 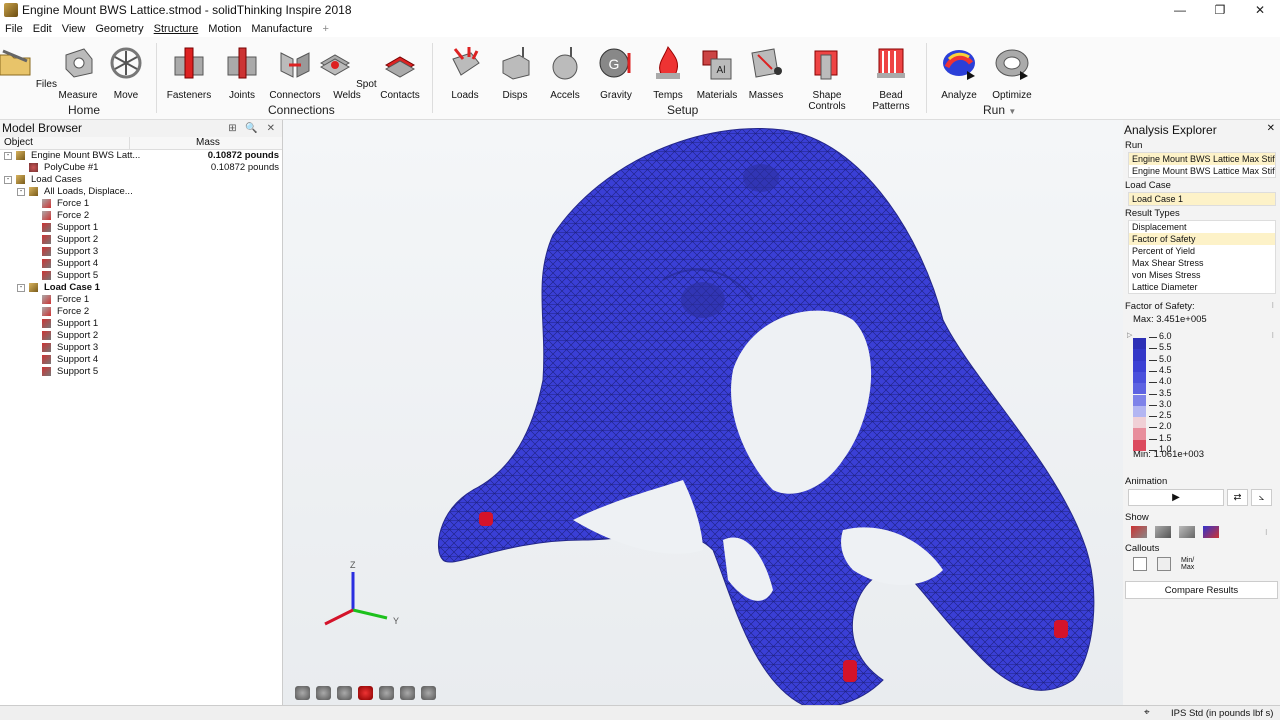 I want to click on menu-view: View, so click(x=74, y=29).